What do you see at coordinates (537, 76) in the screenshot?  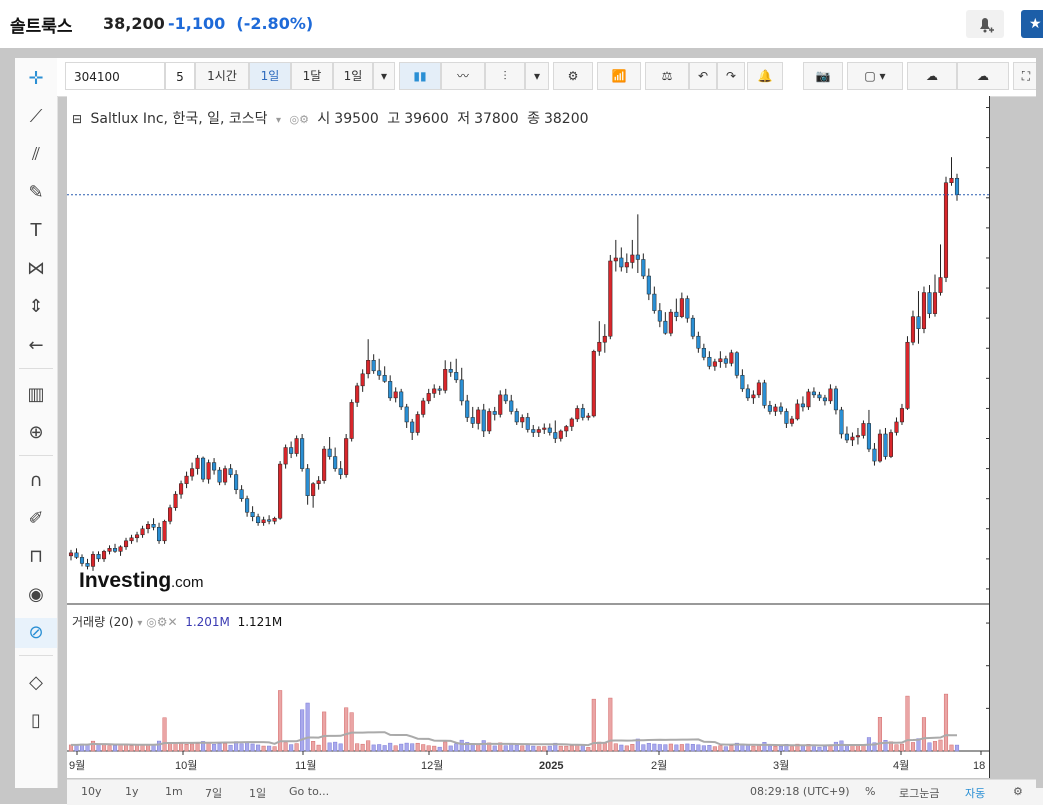 I see `chart-type-dropdown: ▾` at bounding box center [537, 76].